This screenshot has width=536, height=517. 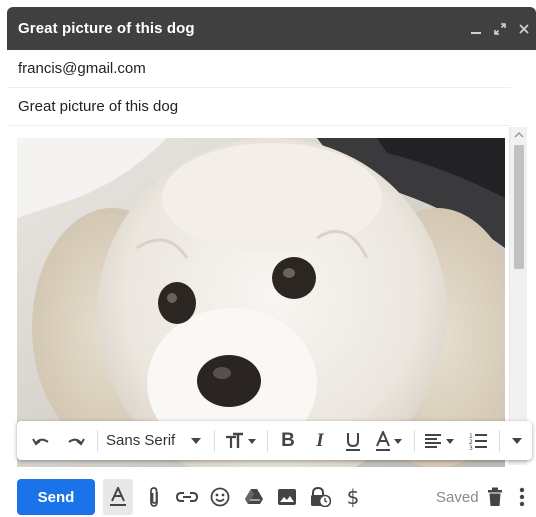 What do you see at coordinates (471, 447) in the screenshot?
I see `svg-text: 3` at bounding box center [471, 447].